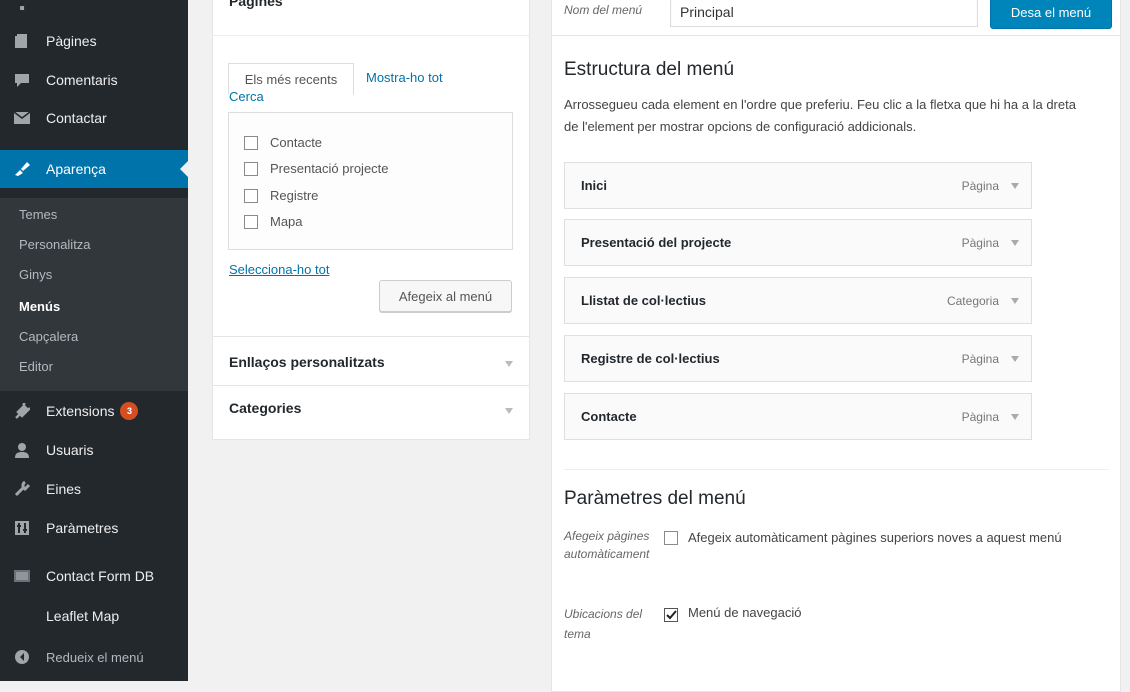 The image size is (1130, 692). Describe the element at coordinates (603, 10) in the screenshot. I see `menu-name-label: Nom del menú` at that location.